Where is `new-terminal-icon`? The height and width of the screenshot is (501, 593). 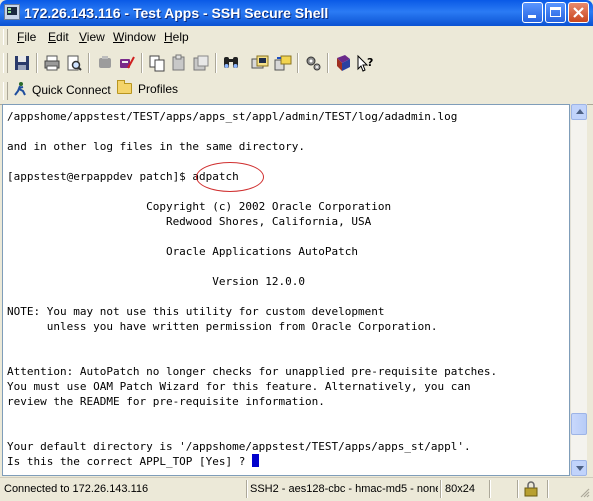
new-terminal-icon is located at coordinates (260, 63).